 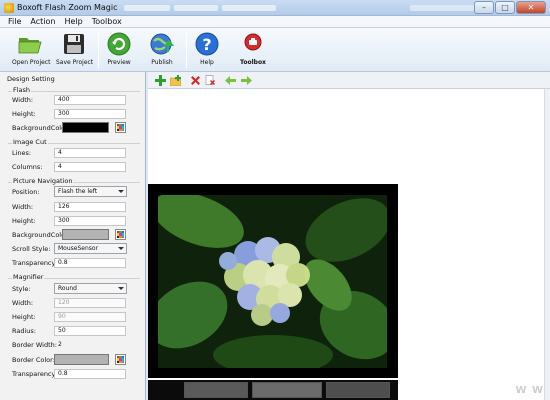 What do you see at coordinates (34, 345) in the screenshot?
I see `border-width-label: Border Width:` at bounding box center [34, 345].